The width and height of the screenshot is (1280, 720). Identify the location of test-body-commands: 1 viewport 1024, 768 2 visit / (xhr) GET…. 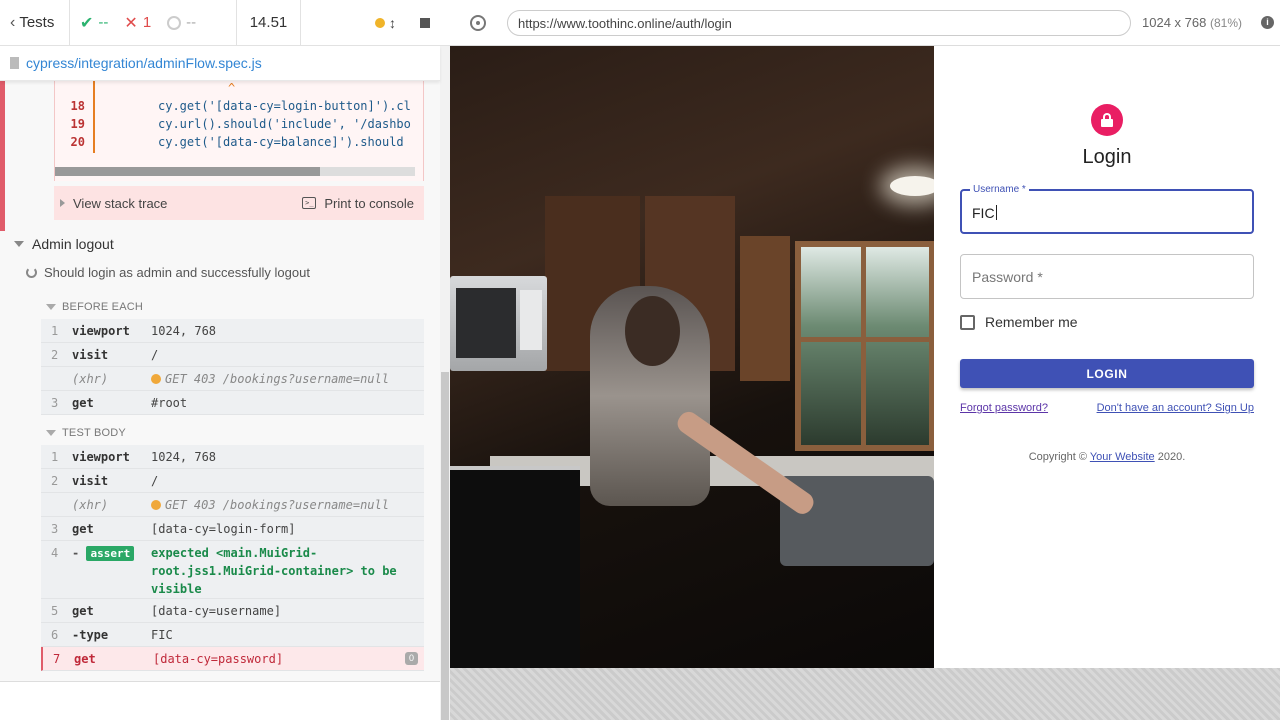
(232, 558).